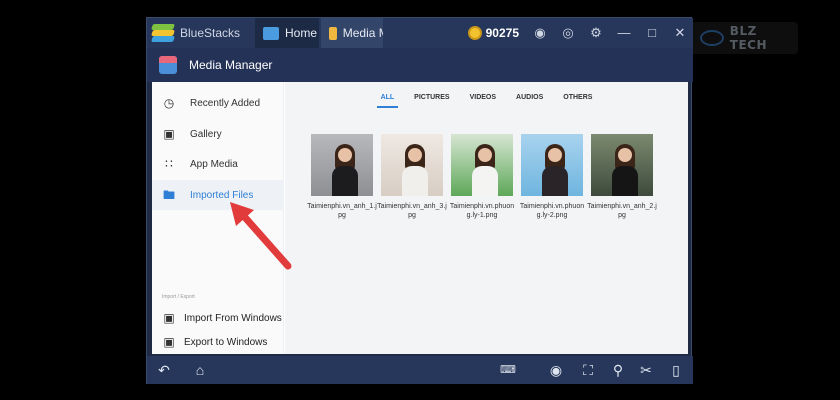 This screenshot has width=840, height=400. Describe the element at coordinates (226, 342) in the screenshot. I see `export-label: Export to Windows` at that location.